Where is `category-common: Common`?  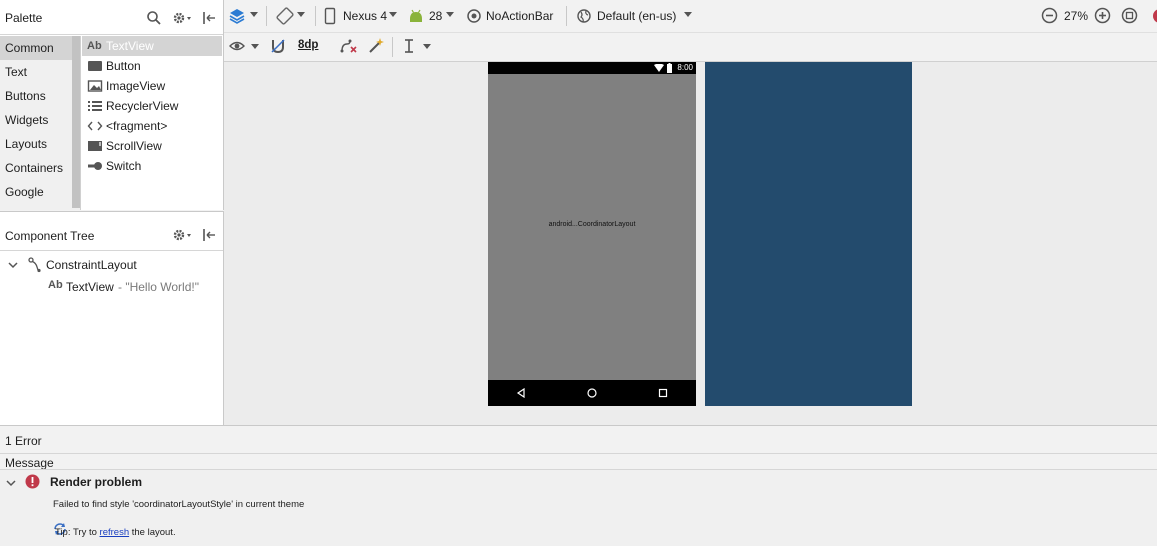 category-common: Common is located at coordinates (40, 48).